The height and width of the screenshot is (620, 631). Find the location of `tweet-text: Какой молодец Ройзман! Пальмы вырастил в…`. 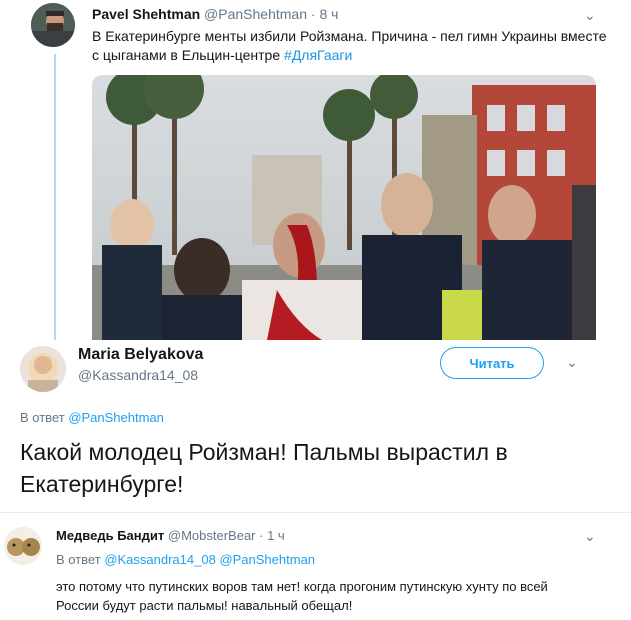

tweet-text: Какой молодец Ройзман! Пальмы вырастил в… is located at coordinates (264, 468).